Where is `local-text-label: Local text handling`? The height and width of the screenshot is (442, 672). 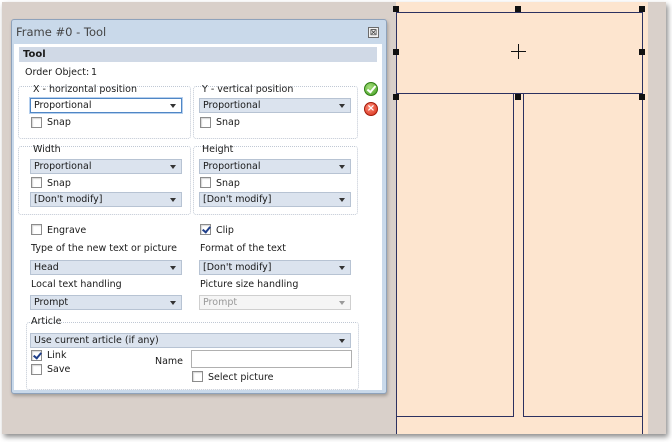
local-text-label: Local text handling is located at coordinates (76, 284).